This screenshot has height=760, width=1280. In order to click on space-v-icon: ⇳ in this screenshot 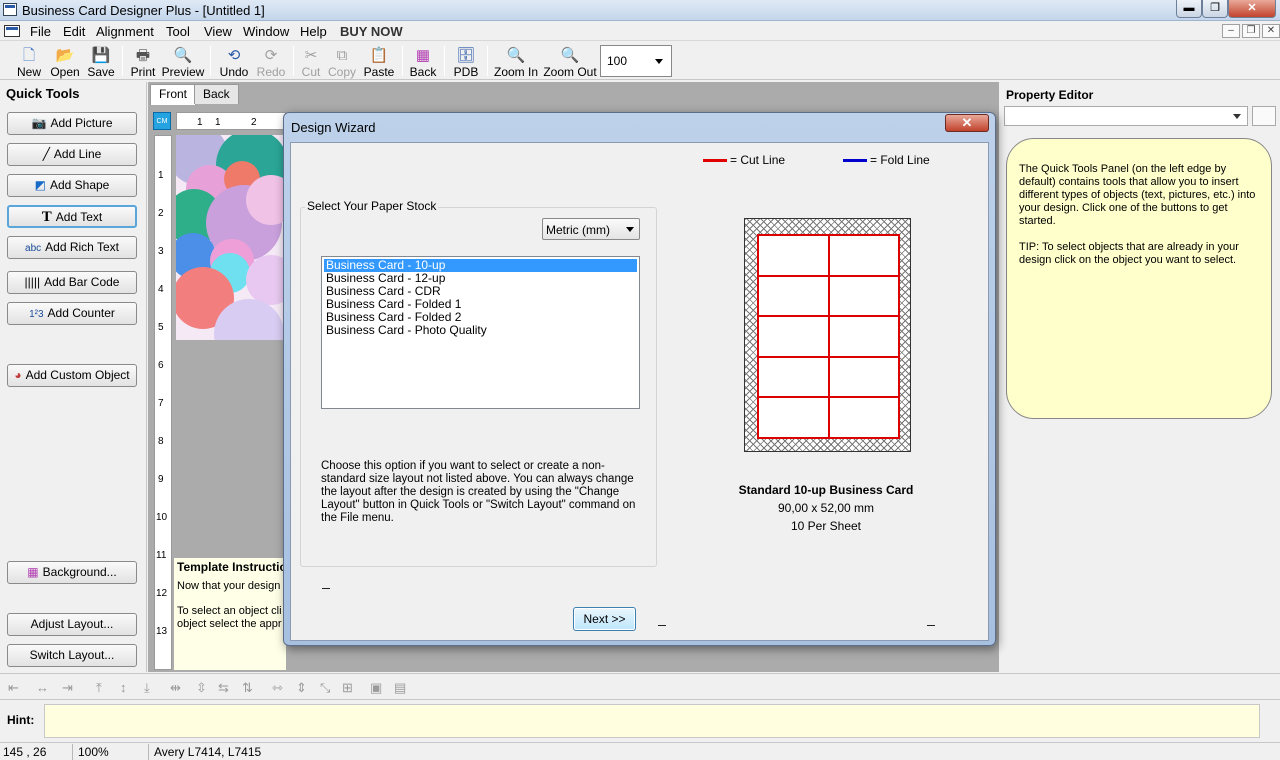, I will do `click(201, 688)`.